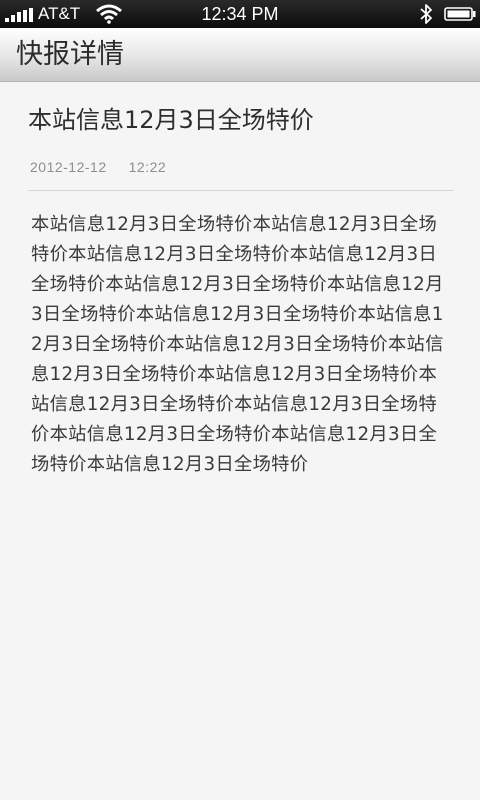  What do you see at coordinates (426, 14) in the screenshot?
I see `bluetooth-icon` at bounding box center [426, 14].